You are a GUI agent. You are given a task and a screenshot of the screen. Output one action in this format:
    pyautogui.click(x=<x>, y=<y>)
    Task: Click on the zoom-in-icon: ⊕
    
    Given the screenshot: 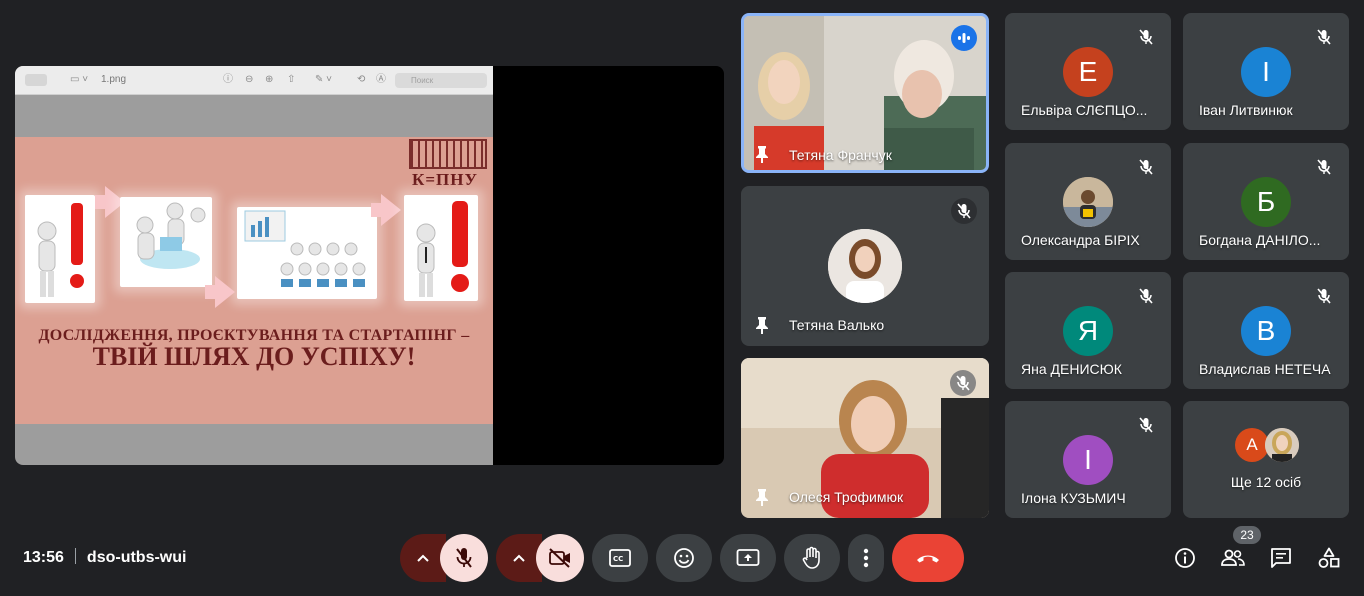 What is the action you would take?
    pyautogui.click(x=269, y=79)
    